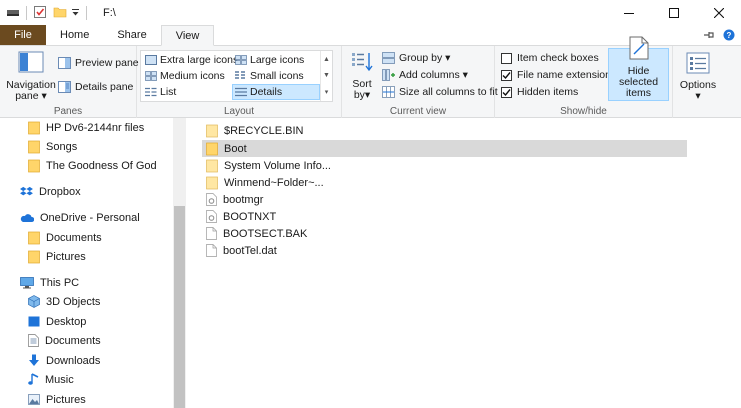  Describe the element at coordinates (444, 233) in the screenshot. I see `file-row-bootsect-bak: BOOTSECT.BAK` at that location.